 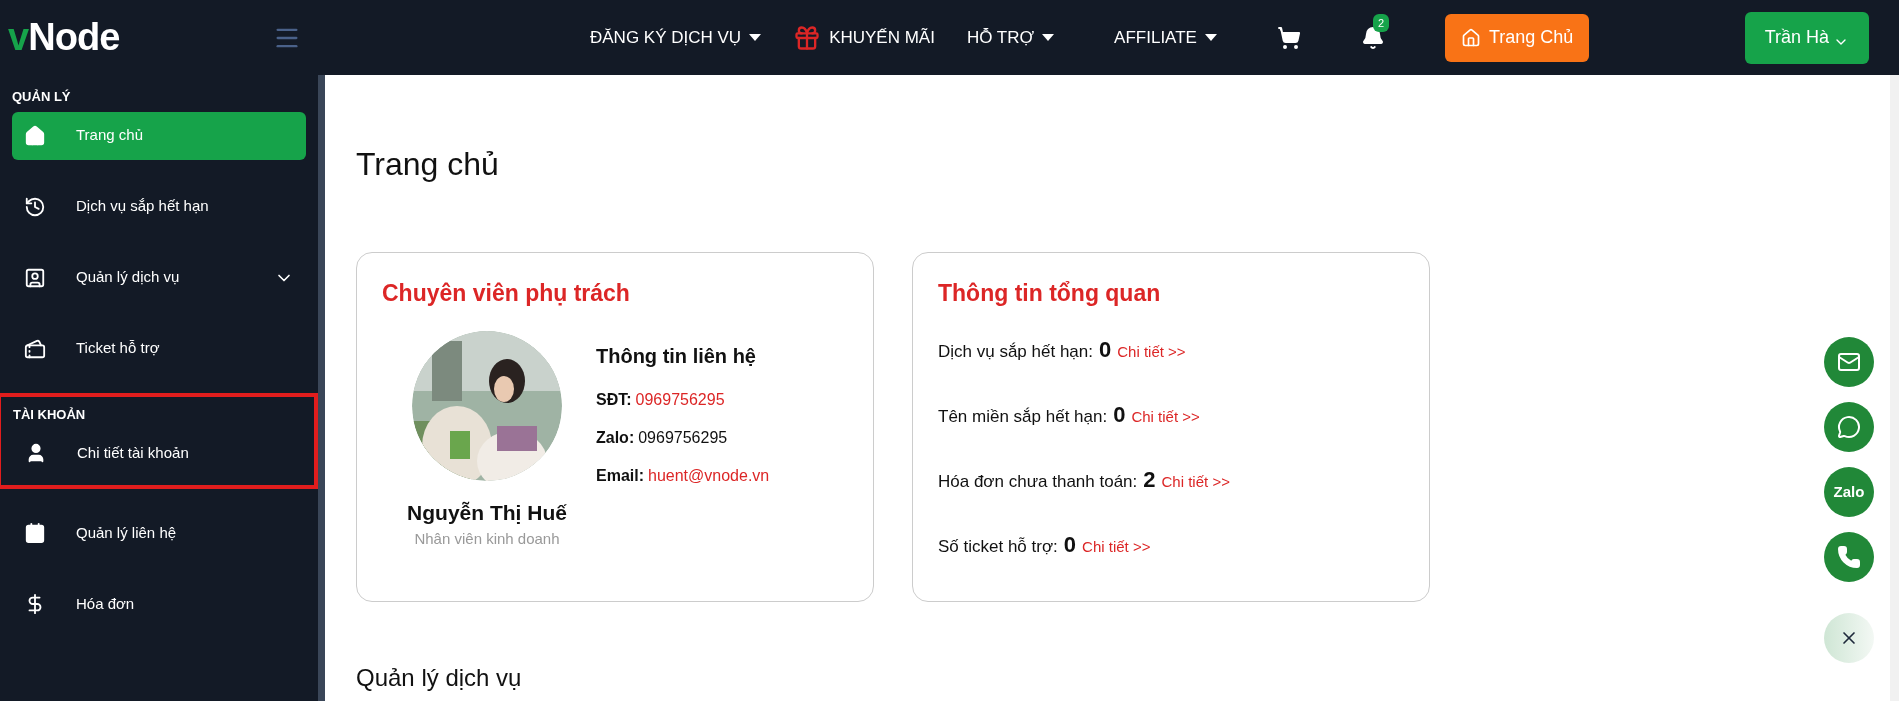 I want to click on phone-icon, so click(x=1849, y=557).